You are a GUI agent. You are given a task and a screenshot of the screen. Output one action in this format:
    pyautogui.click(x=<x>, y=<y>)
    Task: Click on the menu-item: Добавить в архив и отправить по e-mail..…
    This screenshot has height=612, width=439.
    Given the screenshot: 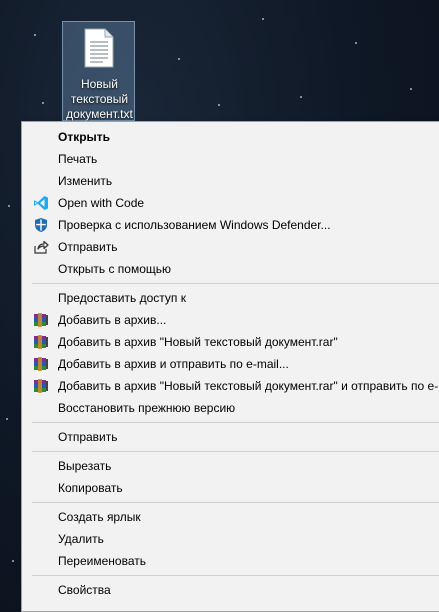 What is the action you would take?
    pyautogui.click(x=230, y=364)
    